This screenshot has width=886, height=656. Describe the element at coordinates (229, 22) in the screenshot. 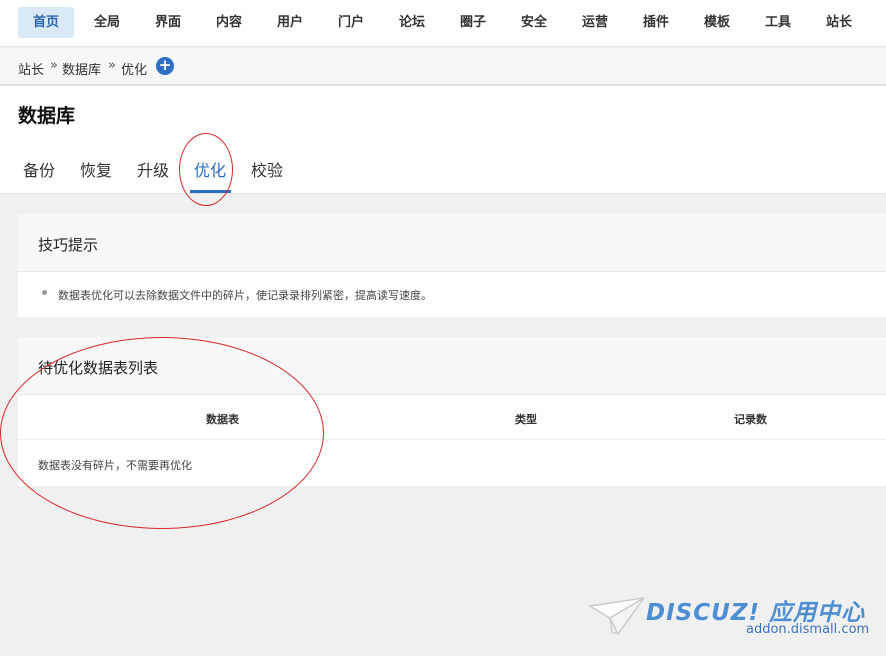

I see `nav-item-content: 内容` at that location.